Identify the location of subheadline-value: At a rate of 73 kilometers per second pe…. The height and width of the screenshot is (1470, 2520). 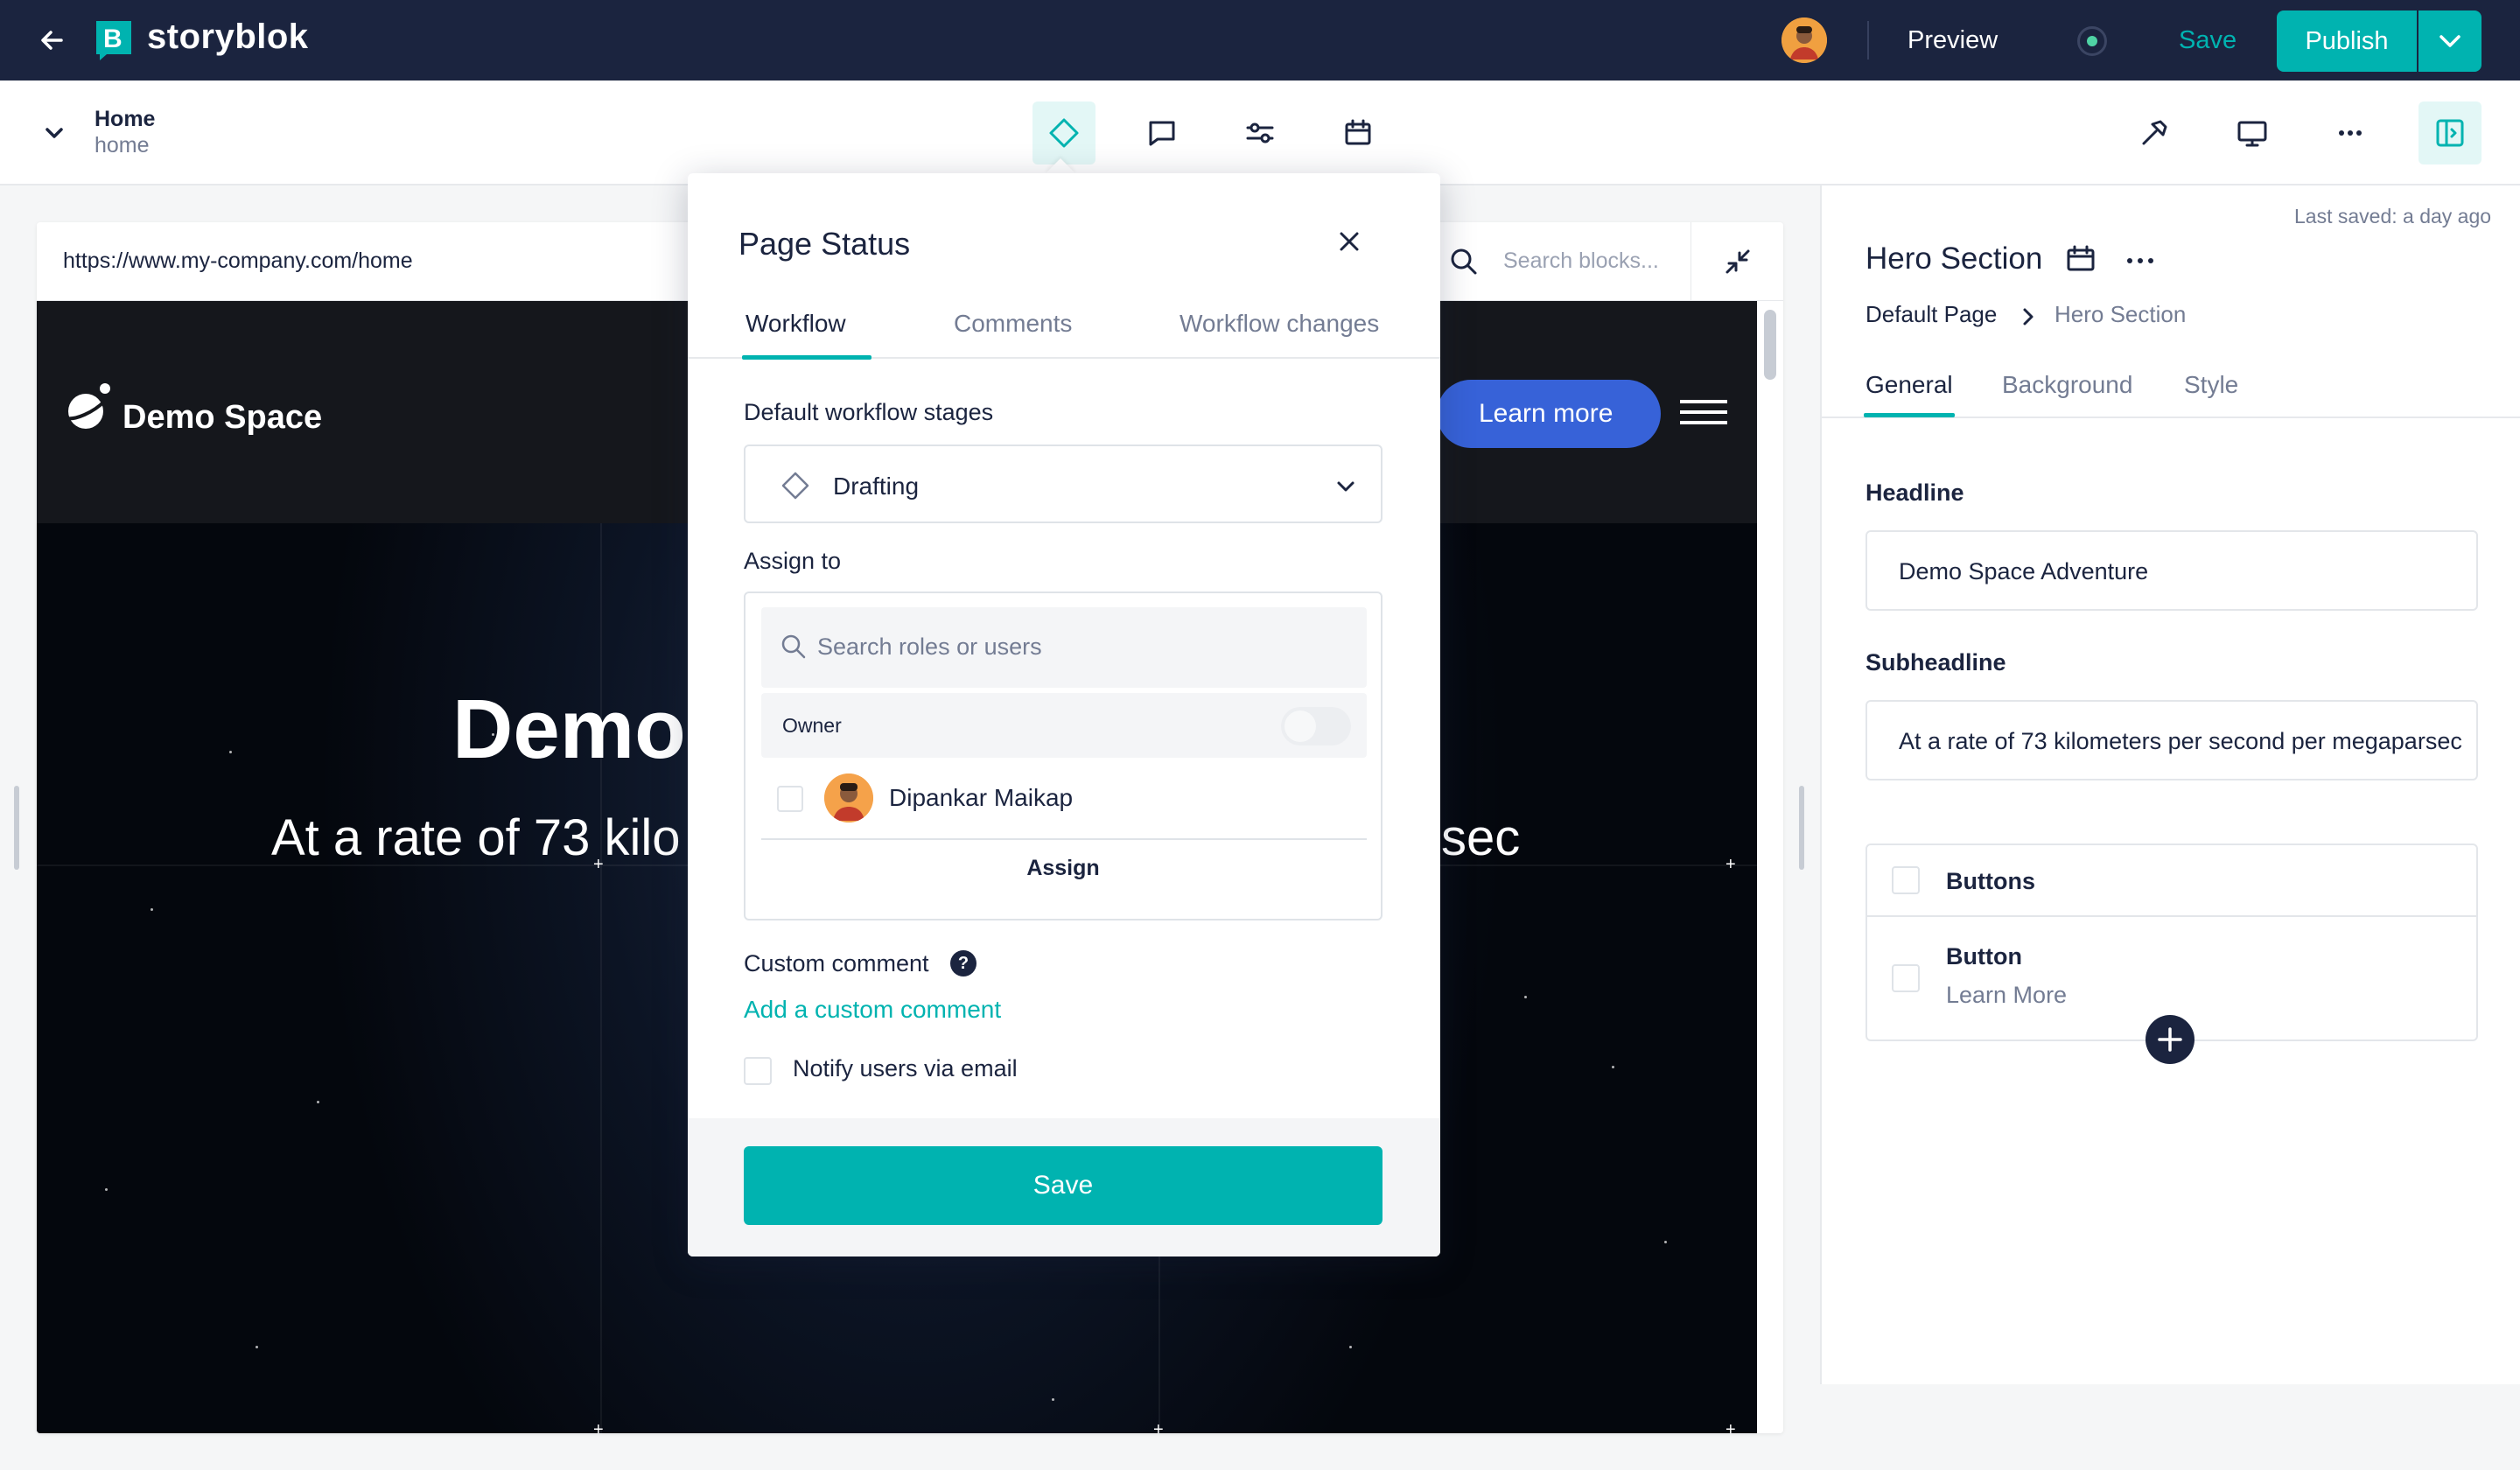
(2180, 741).